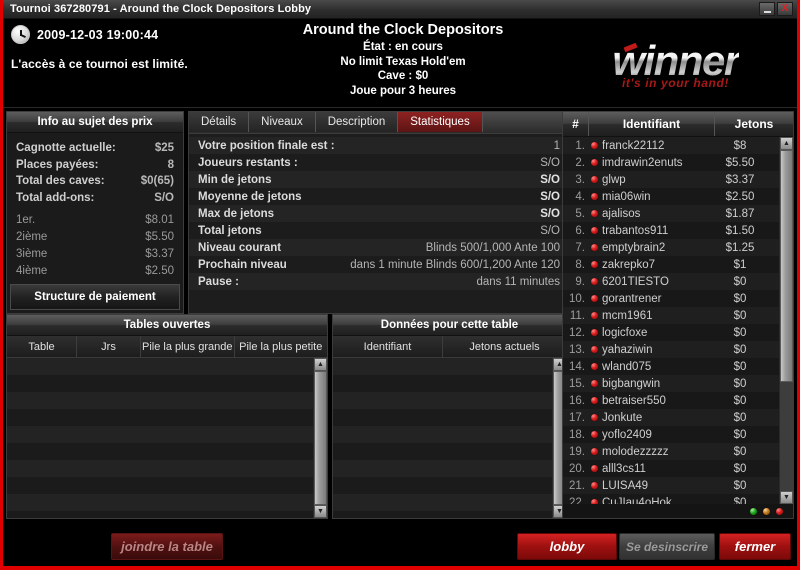 This screenshot has height=570, width=800. What do you see at coordinates (667, 546) in the screenshot?
I see `unregister-button: Se desinscrire` at bounding box center [667, 546].